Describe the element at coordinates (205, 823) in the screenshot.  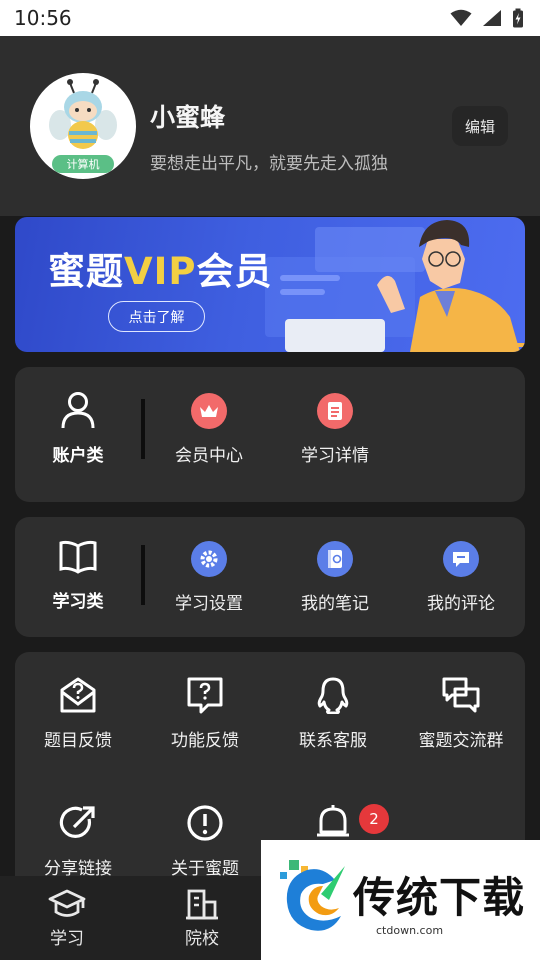
I see `info-icon` at that location.